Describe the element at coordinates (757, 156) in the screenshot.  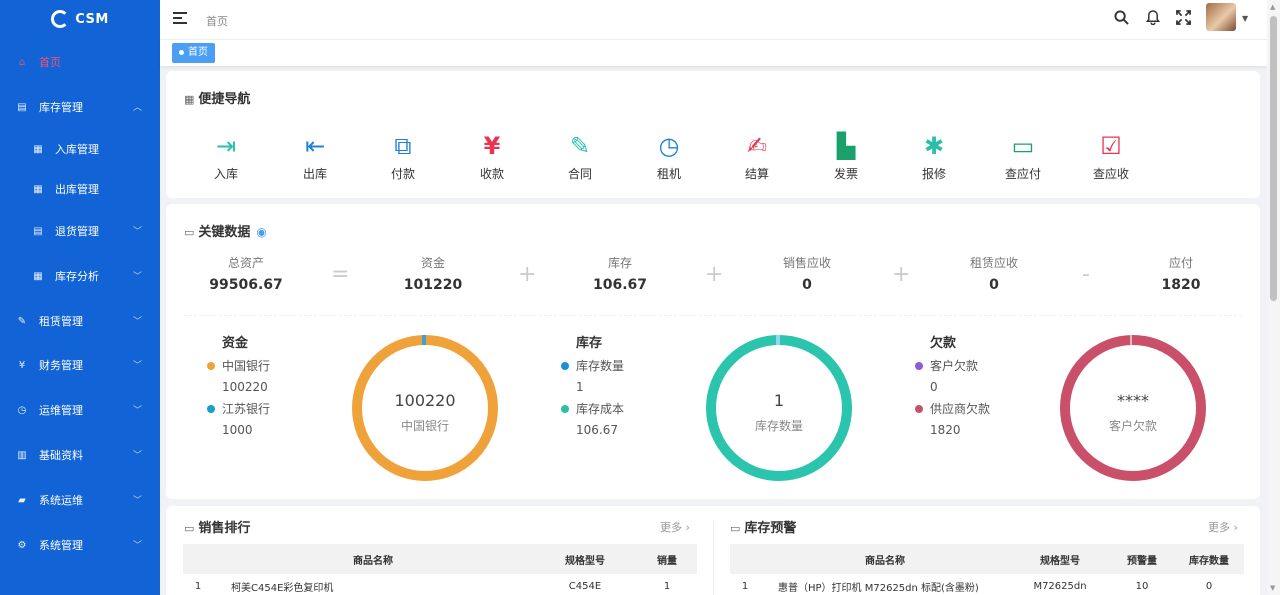
I see `quick-nav-settle: ✍ 结算` at that location.